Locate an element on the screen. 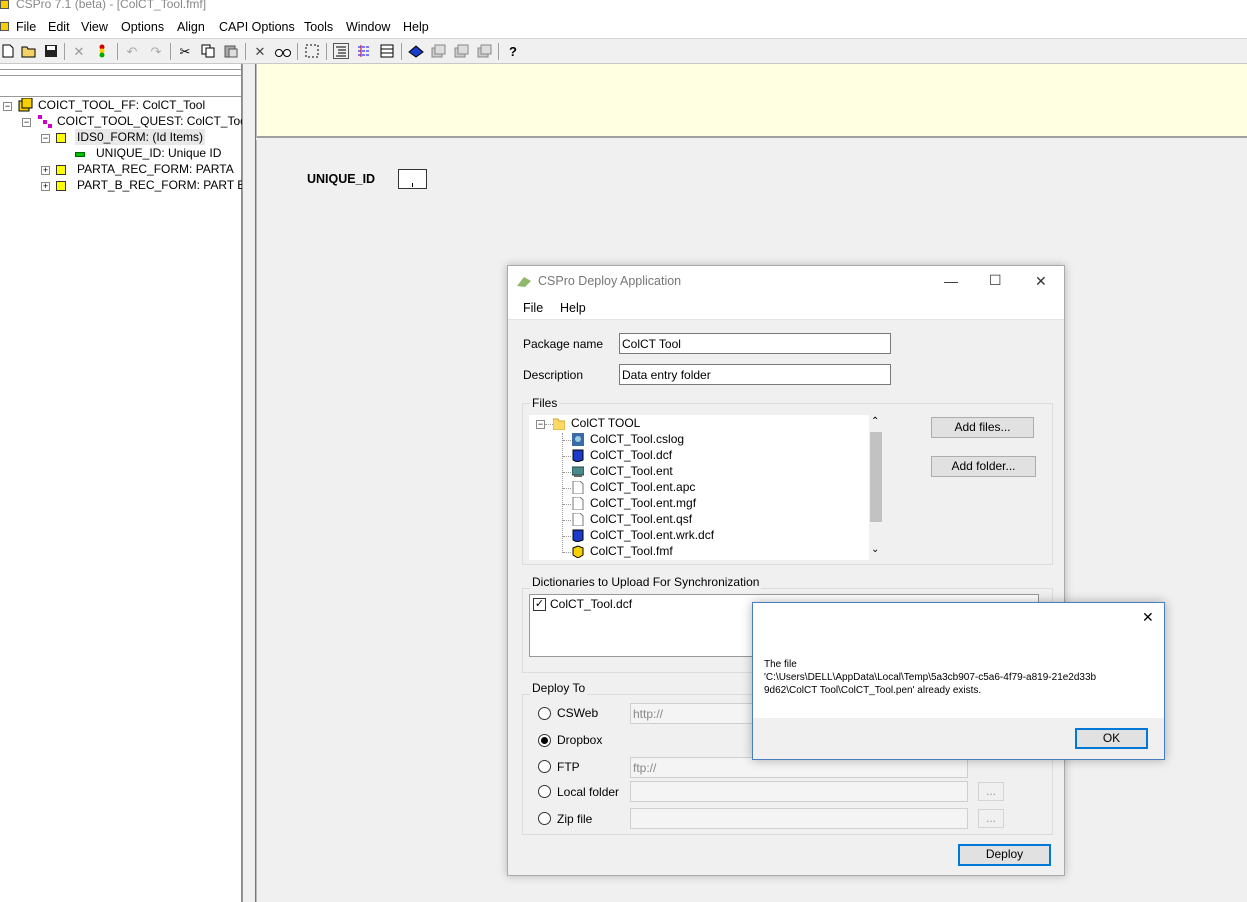 The image size is (1247, 902). undo-icon: ↶ is located at coordinates (132, 51).